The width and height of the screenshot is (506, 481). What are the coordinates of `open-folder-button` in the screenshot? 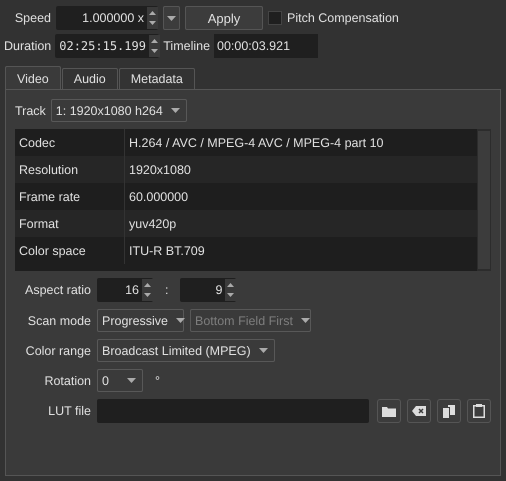 It's located at (389, 411).